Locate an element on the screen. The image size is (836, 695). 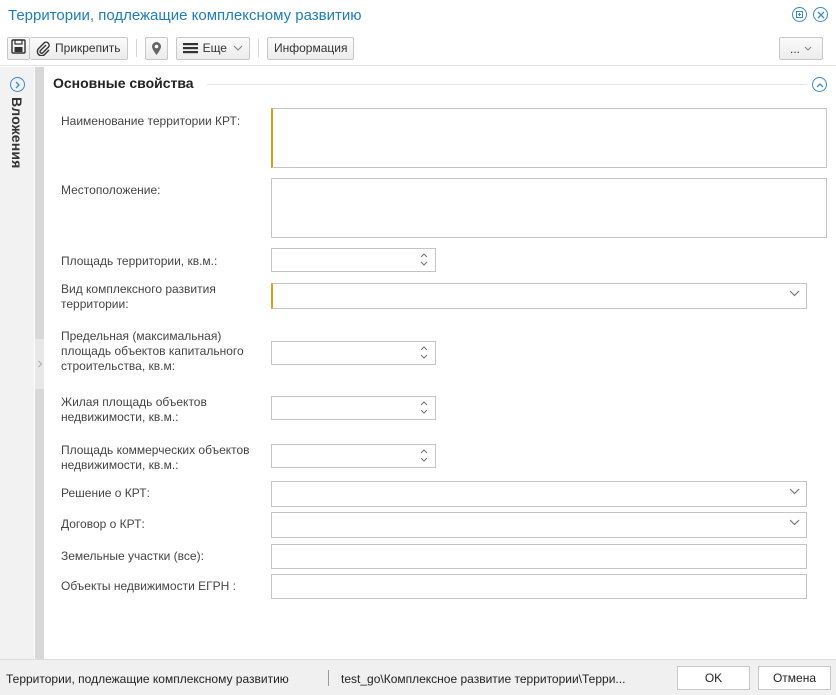
location-button is located at coordinates (156, 48).